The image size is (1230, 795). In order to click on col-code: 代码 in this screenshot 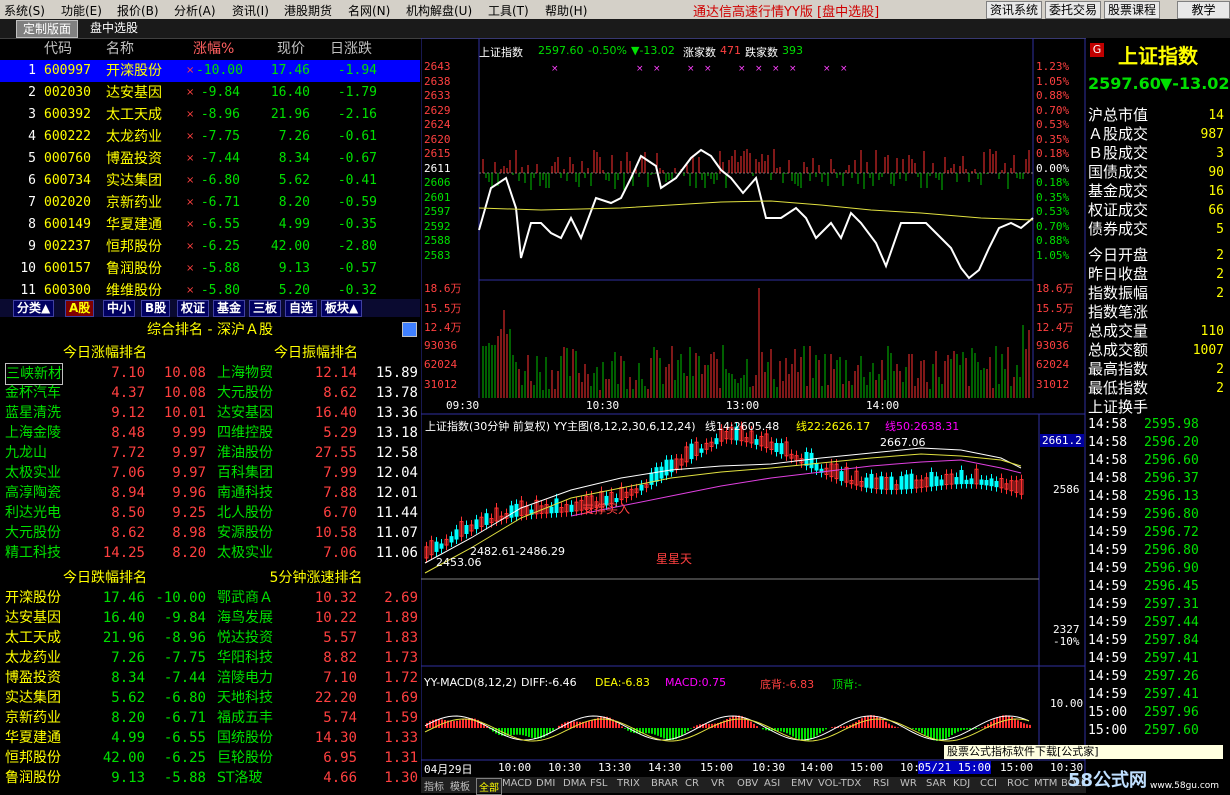, I will do `click(58, 49)`.